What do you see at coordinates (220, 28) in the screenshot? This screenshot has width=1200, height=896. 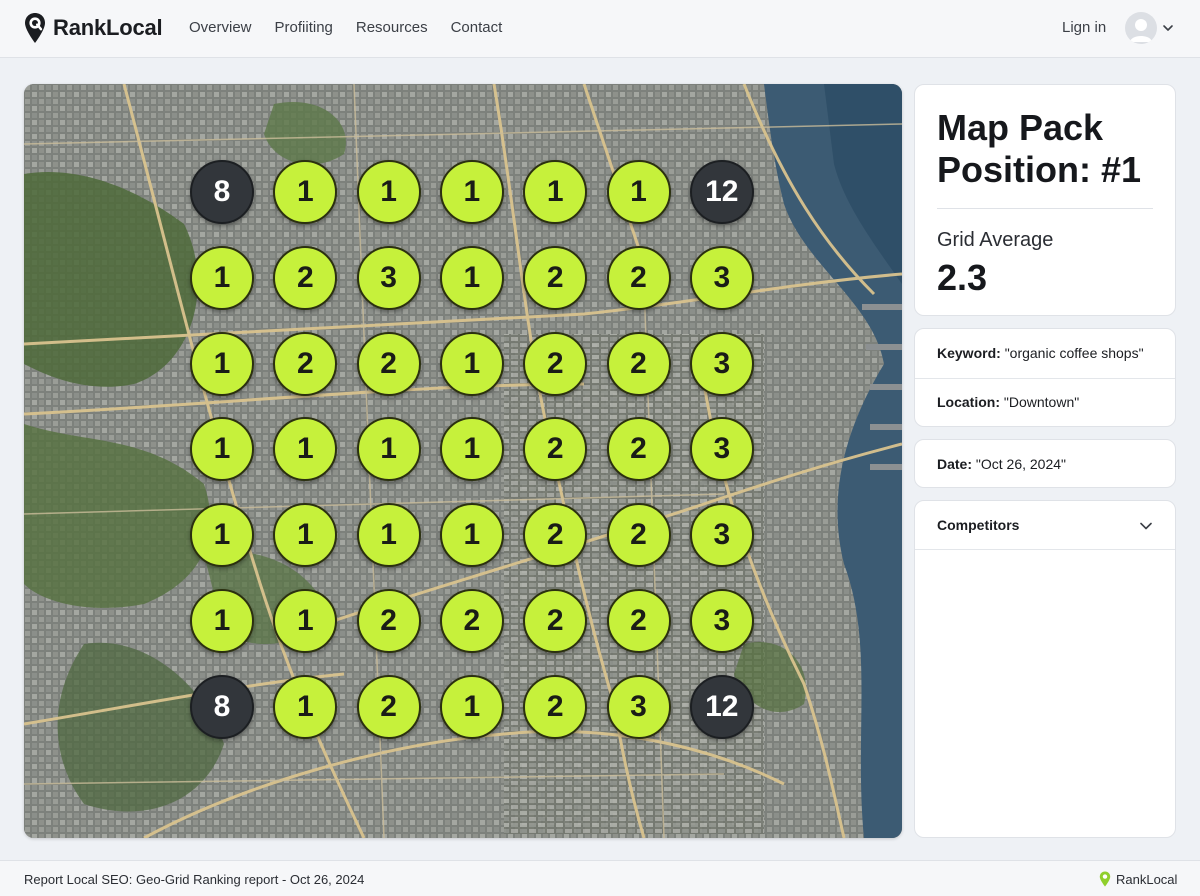 I see `nav-overview: Overview` at bounding box center [220, 28].